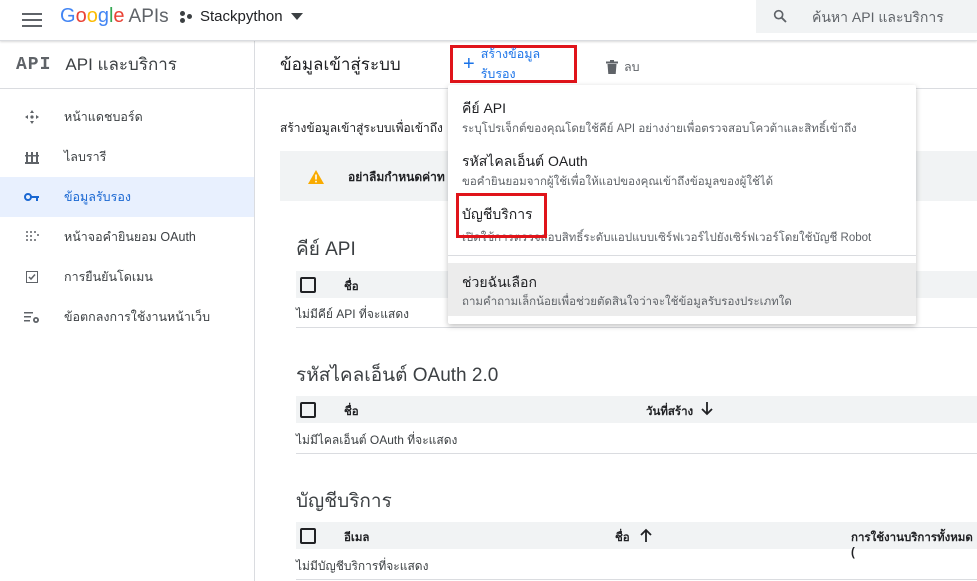 Image resolution: width=977 pixels, height=581 pixels. Describe the element at coordinates (914, 544) in the screenshot. I see `column-header-total-usage: การใช้งานบริการทั้งหมด (` at that location.